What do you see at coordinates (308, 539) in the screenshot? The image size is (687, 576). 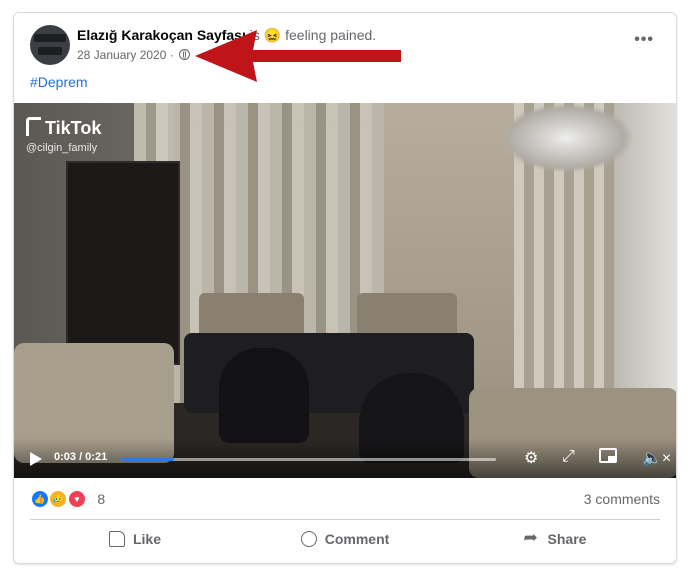 I see `comment-icon` at bounding box center [308, 539].